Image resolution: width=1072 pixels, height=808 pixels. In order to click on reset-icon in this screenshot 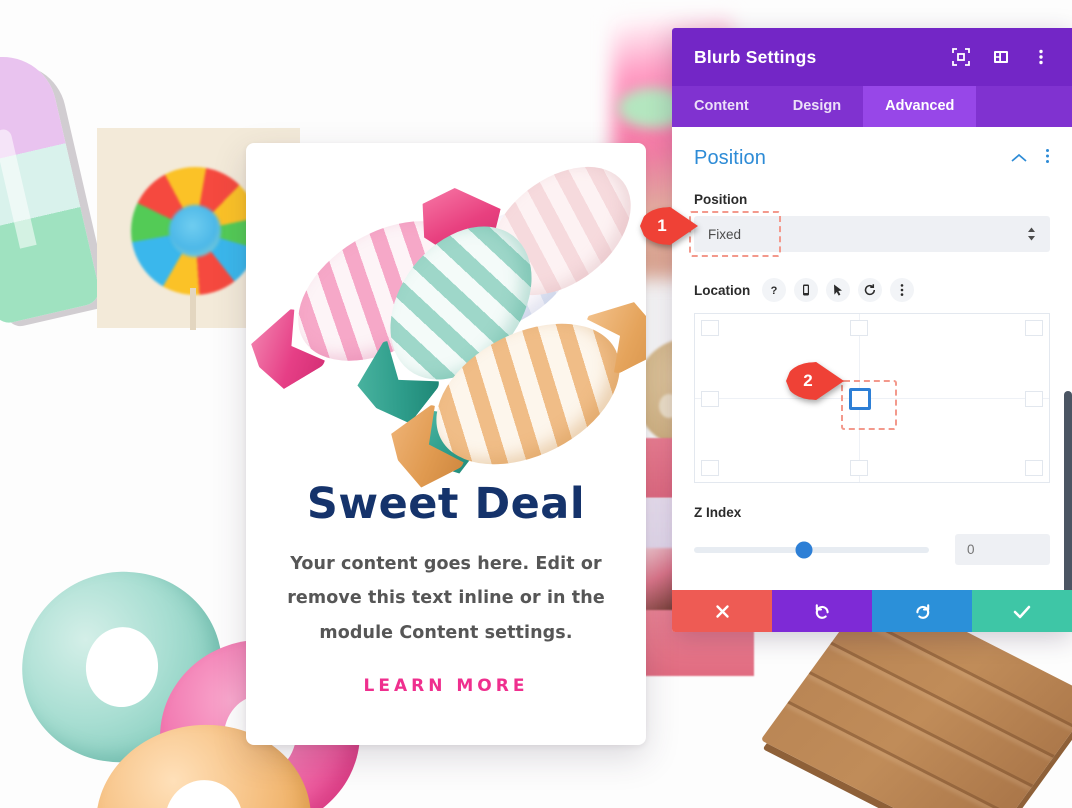, I will do `click(870, 290)`.